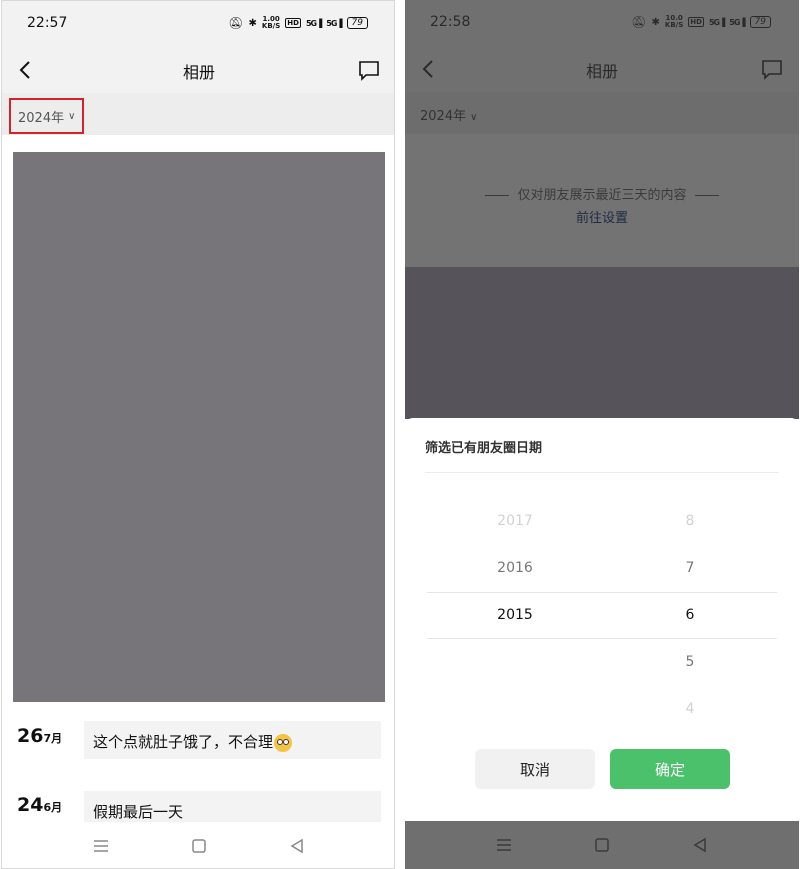 The height and width of the screenshot is (869, 800). What do you see at coordinates (602, 23) in the screenshot?
I see `status-bar: 22:58 🔕︎ ✱ 10.0 KB/S HD 5G▐ 5G▐ 79` at bounding box center [602, 23].